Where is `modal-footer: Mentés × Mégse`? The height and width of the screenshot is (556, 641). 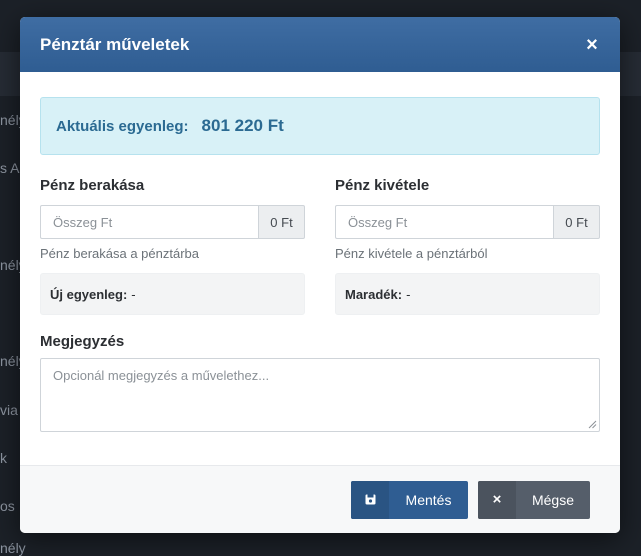
modal-footer: Mentés × Mégse is located at coordinates (320, 499).